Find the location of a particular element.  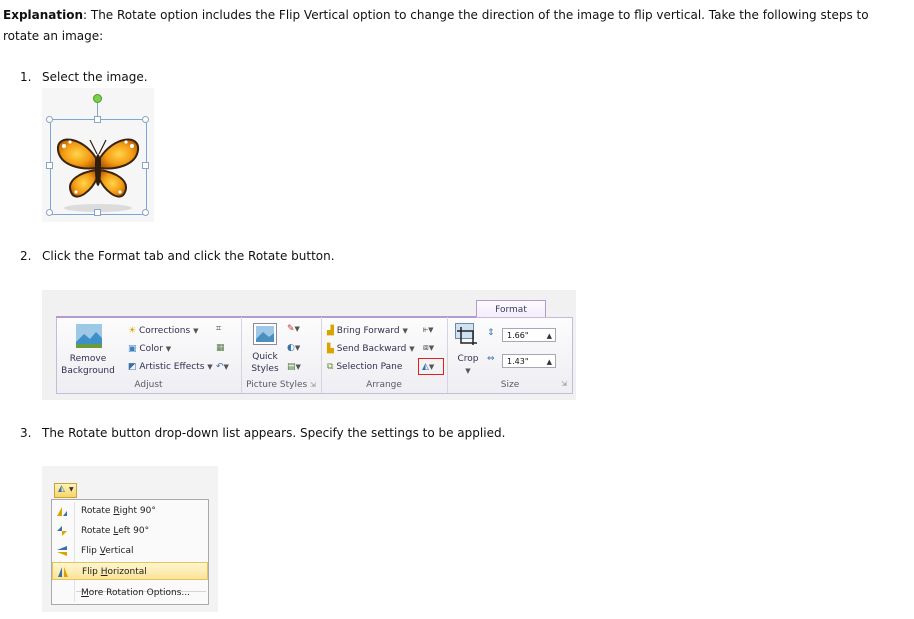

butterfly-icon is located at coordinates (98, 175).